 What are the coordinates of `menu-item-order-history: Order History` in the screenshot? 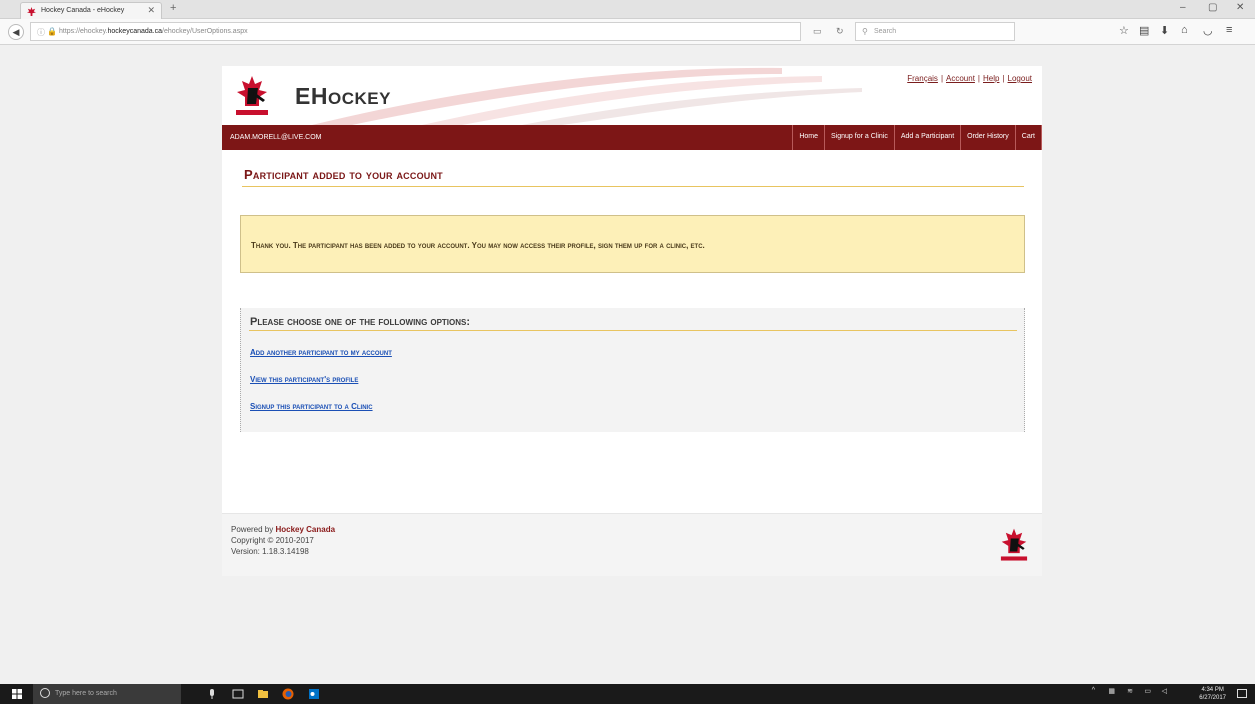 It's located at (987, 137).